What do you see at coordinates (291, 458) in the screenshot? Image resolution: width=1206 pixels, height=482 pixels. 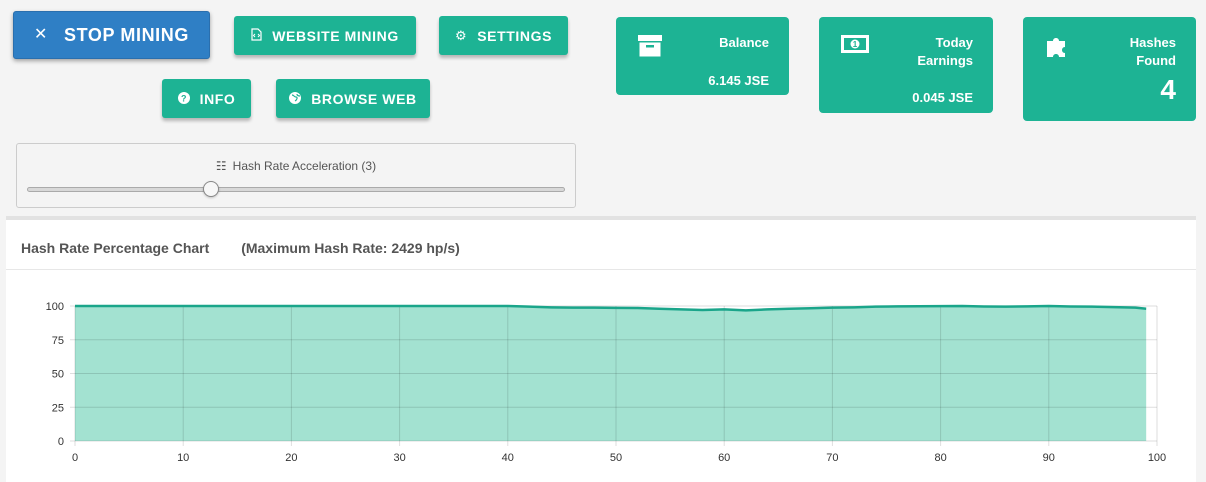 I see `chart-x-tick-label: 20` at bounding box center [291, 458].